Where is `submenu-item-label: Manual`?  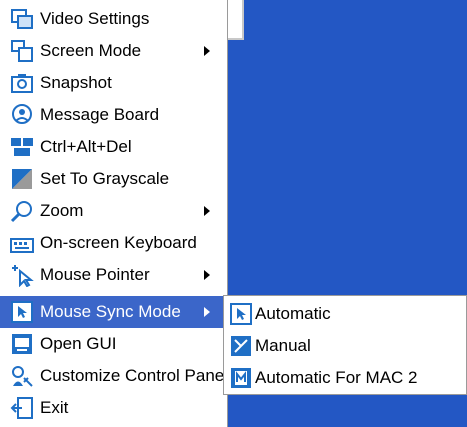 submenu-item-label: Manual is located at coordinates (283, 345).